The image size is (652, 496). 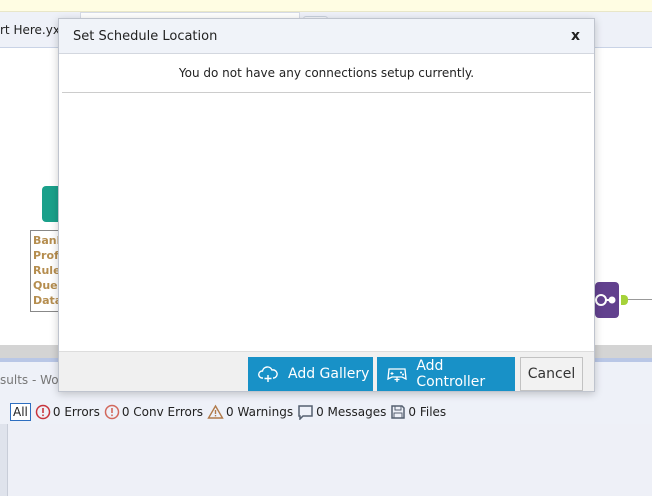 I want to click on filter-warnings-button: 0 Warnings, so click(x=250, y=412).